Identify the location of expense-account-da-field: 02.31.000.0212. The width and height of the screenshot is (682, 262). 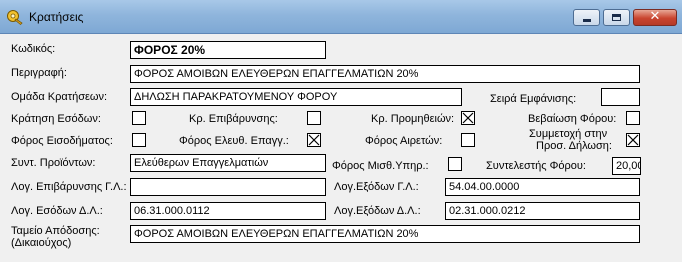
(542, 211).